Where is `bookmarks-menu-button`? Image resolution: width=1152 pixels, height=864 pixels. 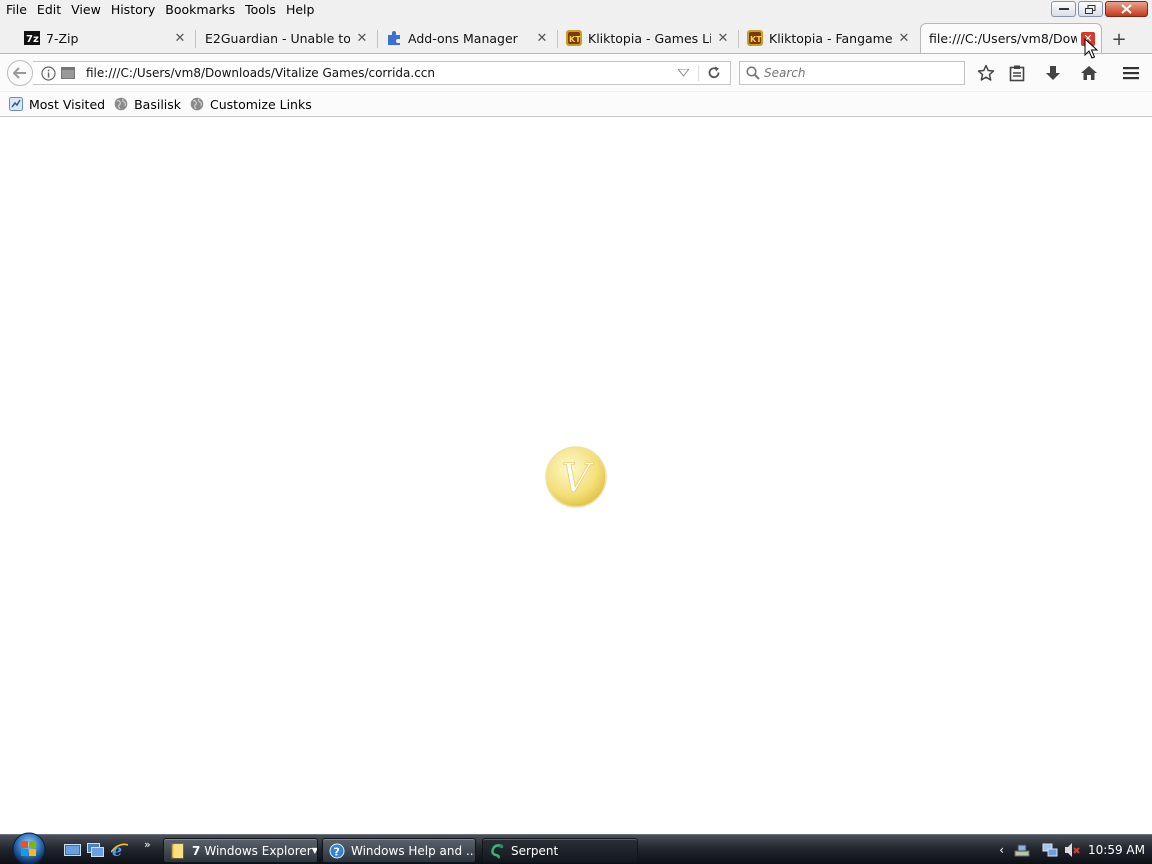 bookmarks-menu-button is located at coordinates (1017, 73).